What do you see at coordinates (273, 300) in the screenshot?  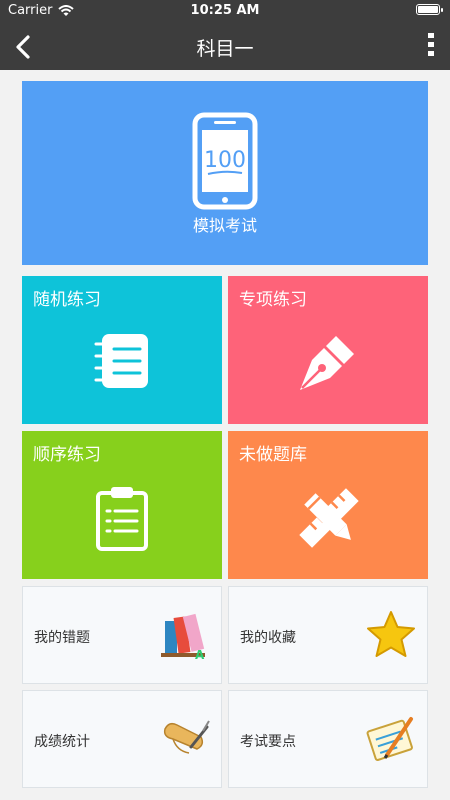 I see `special-practice-label: 专项练习` at bounding box center [273, 300].